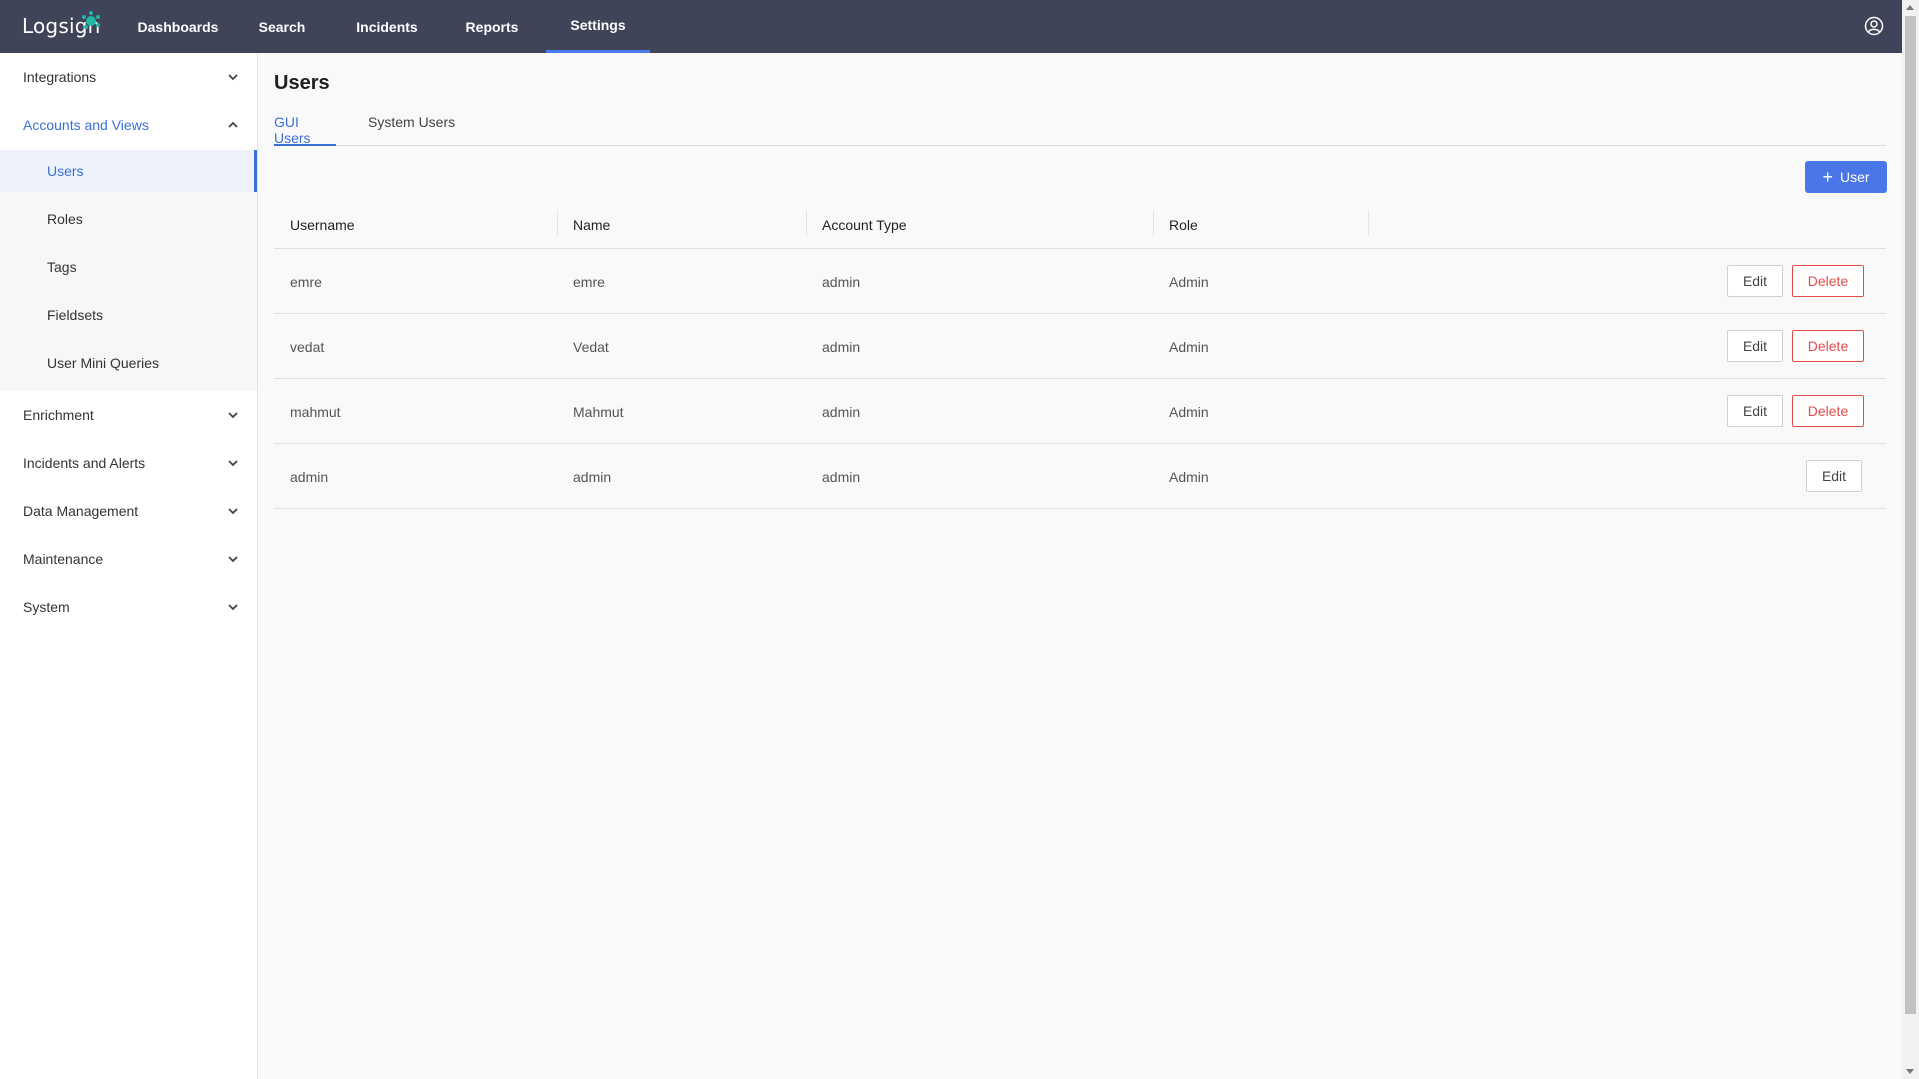  I want to click on sidebar-group-label: Data Management, so click(81, 511).